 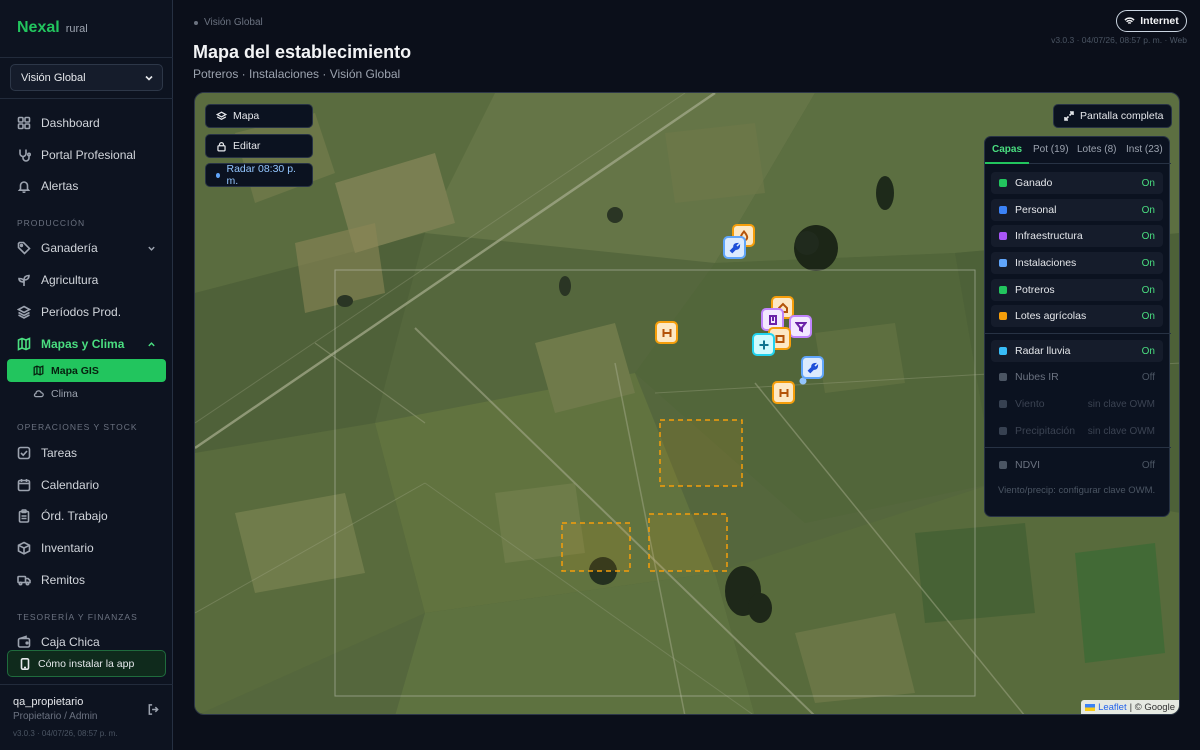 What do you see at coordinates (86, 248) in the screenshot?
I see `nav-ganaderia: Ganadería` at bounding box center [86, 248].